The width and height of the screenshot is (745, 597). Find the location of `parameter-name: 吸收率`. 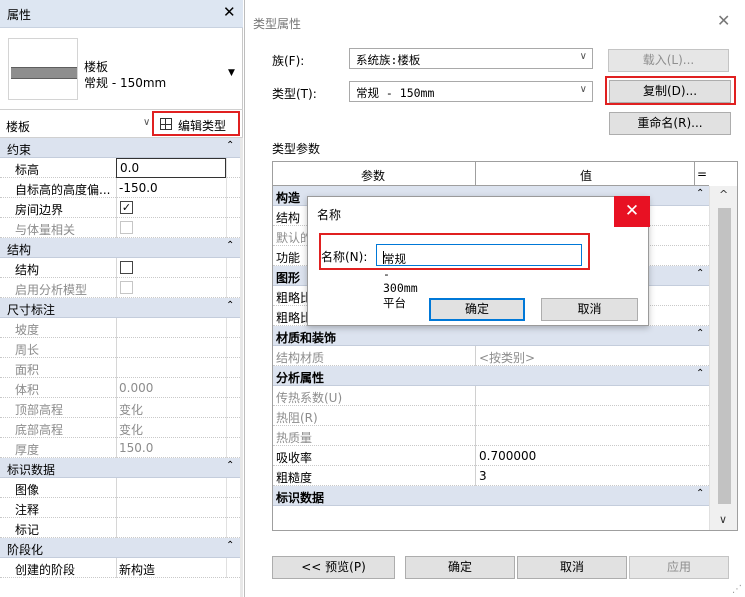

parameter-name: 吸收率 is located at coordinates (294, 458).